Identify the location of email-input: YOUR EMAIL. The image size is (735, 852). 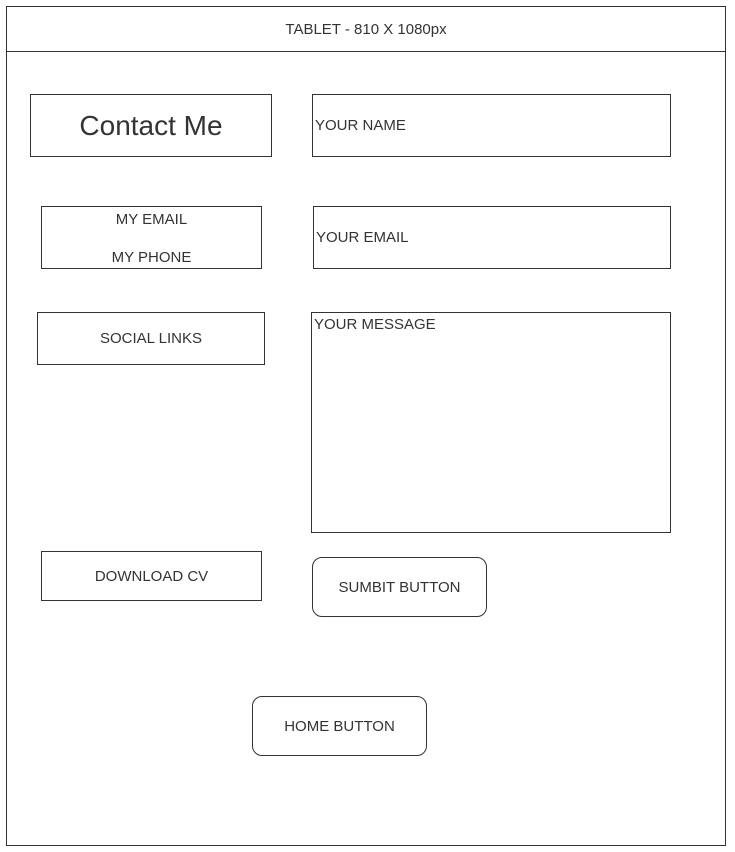
(492, 237).